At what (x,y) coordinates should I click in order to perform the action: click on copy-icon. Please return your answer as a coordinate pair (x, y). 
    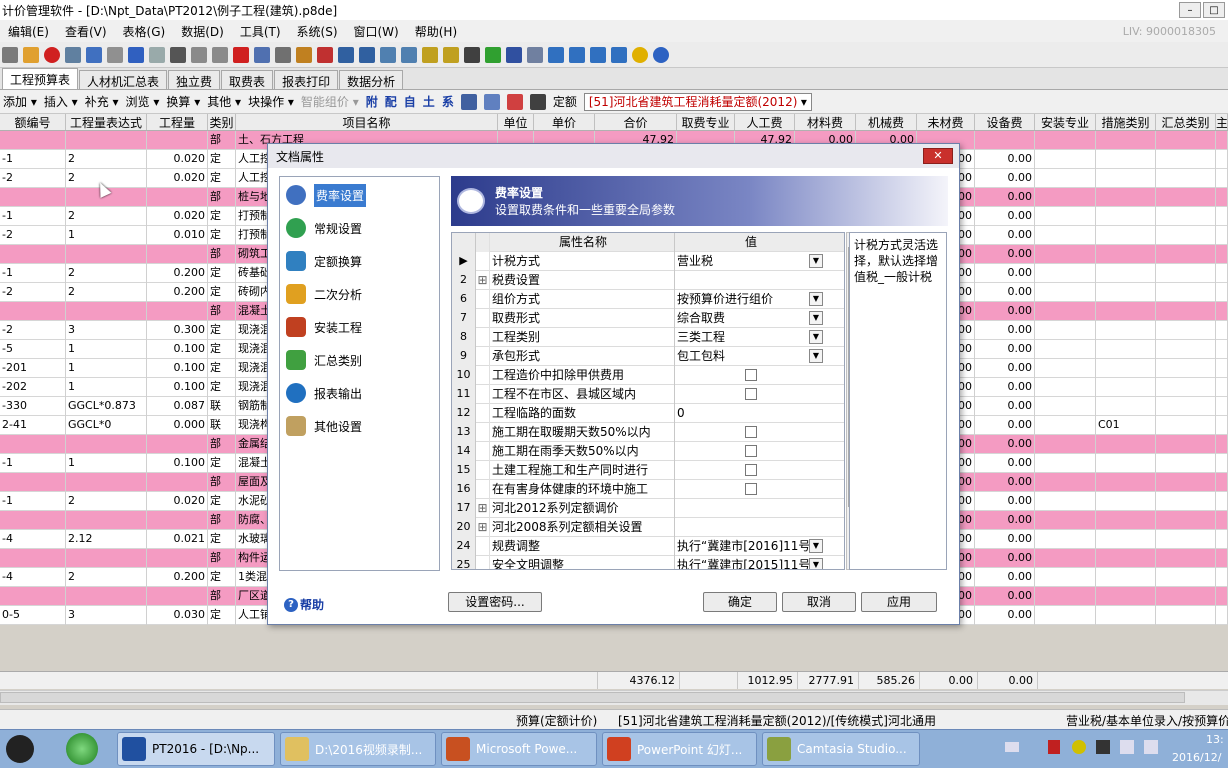
    Looking at the image, I should click on (199, 54).